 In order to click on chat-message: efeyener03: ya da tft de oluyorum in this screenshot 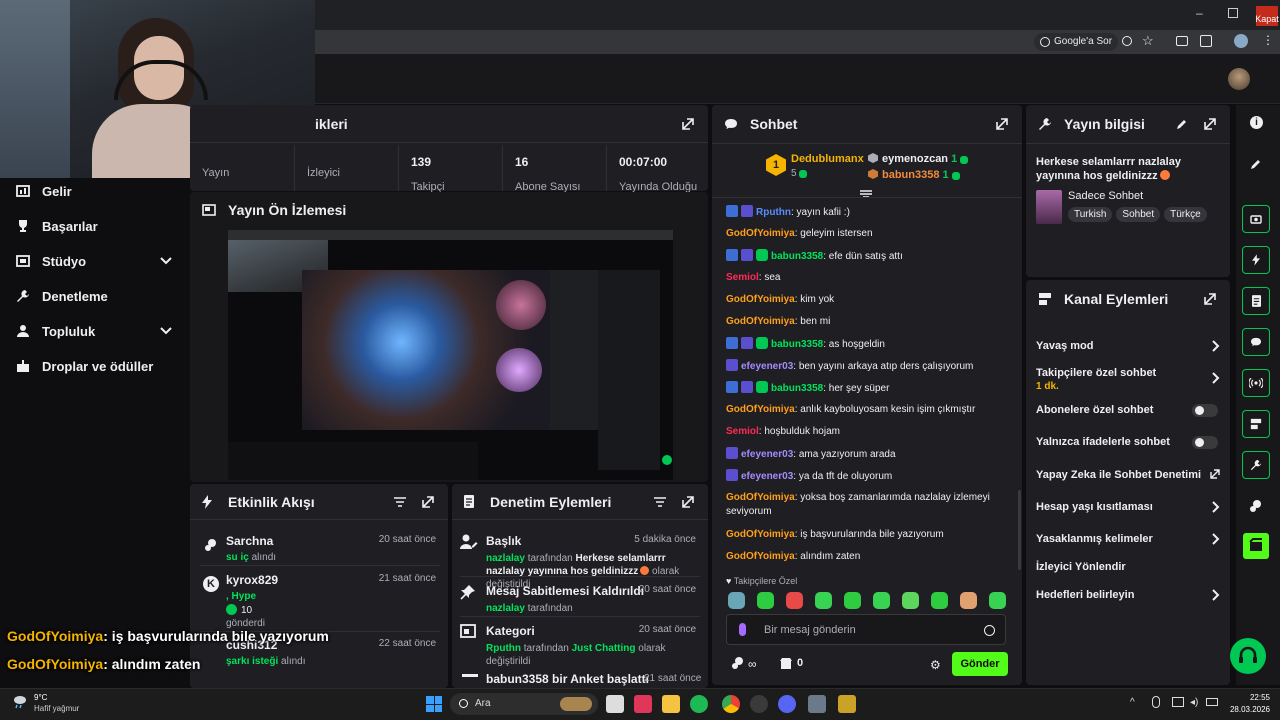, I will do `click(871, 476)`.